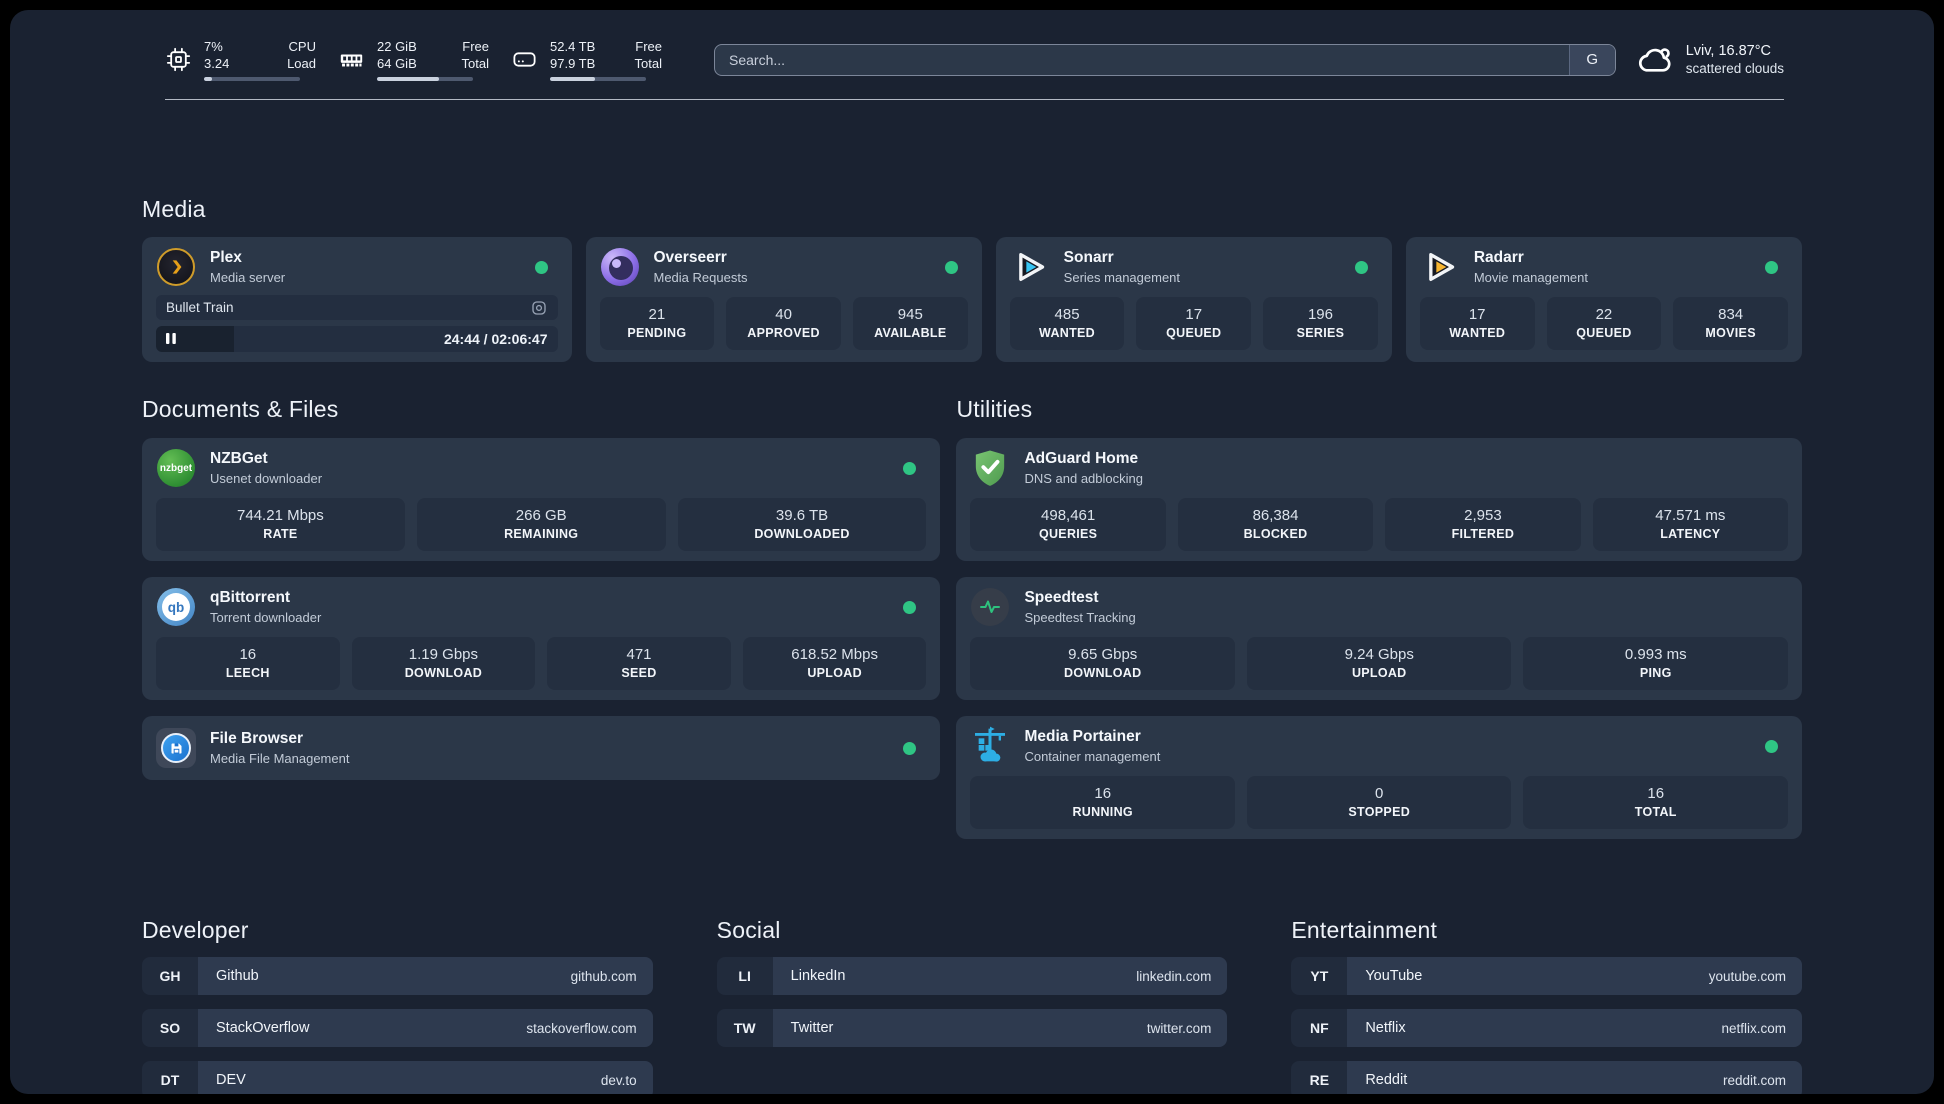  I want to click on bookmark-badge: RE, so click(1319, 1077).